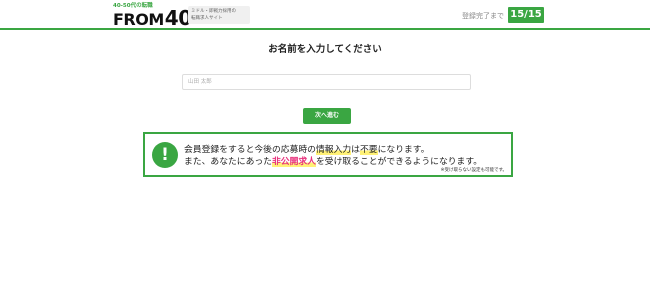 The height and width of the screenshot is (294, 650). What do you see at coordinates (327, 116) in the screenshot?
I see `next-button: 次へ進む` at bounding box center [327, 116].